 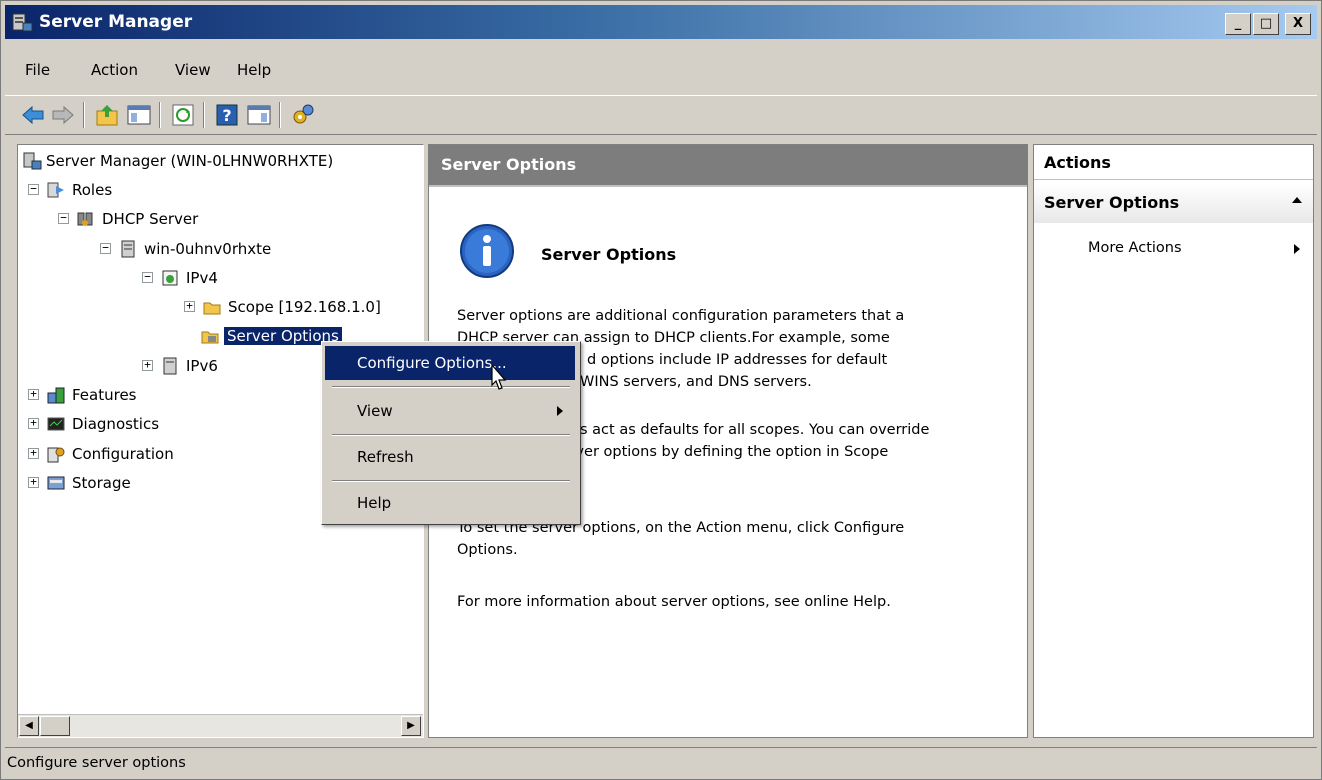 What do you see at coordinates (114, 70) in the screenshot?
I see `menu-action: Action` at bounding box center [114, 70].